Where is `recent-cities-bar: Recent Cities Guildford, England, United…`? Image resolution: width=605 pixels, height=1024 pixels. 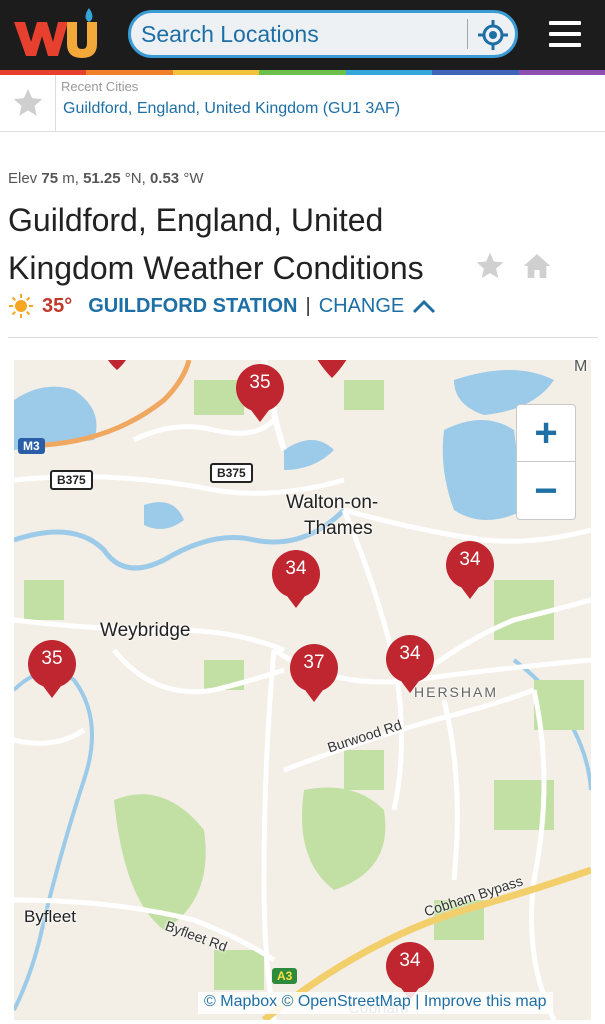
recent-cities-bar: Recent Cities Guildford, England, United… is located at coordinates (302, 103).